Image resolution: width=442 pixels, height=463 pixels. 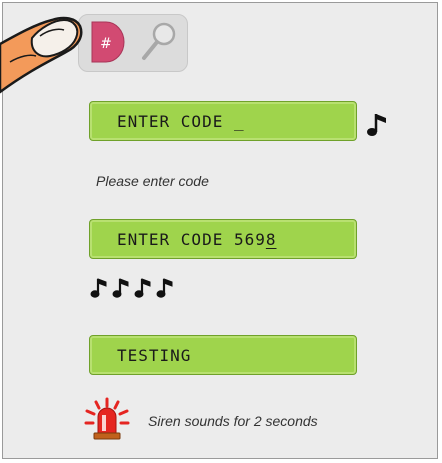 I want to click on code-display-entered: ENTER CODE 5698, so click(x=223, y=239).